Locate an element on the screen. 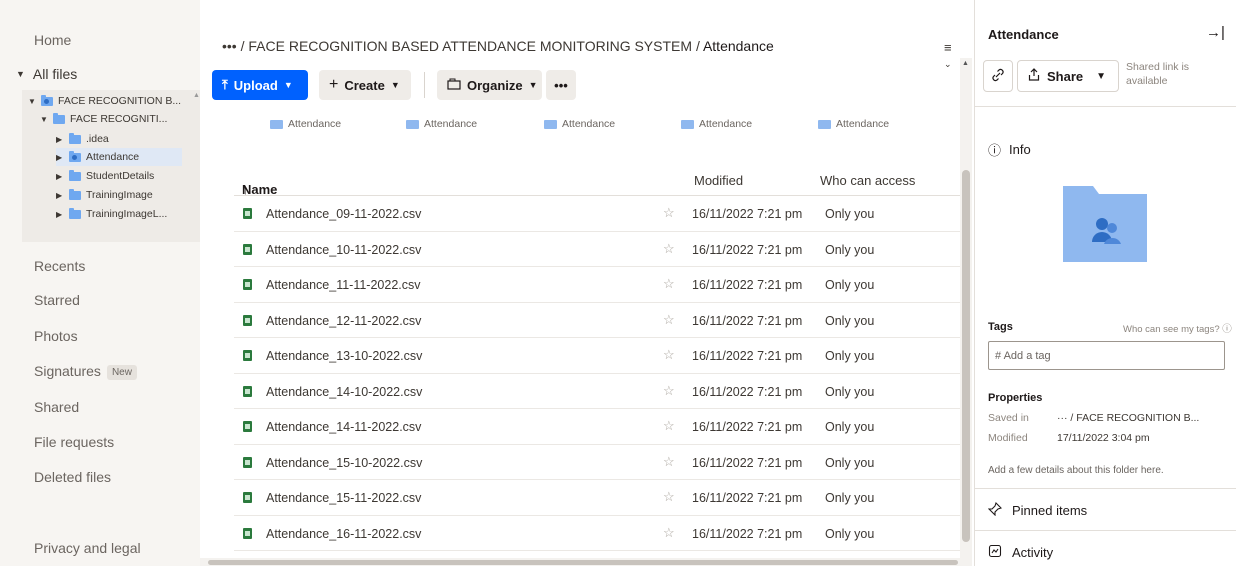  folder-icon is located at coordinates (75, 213).